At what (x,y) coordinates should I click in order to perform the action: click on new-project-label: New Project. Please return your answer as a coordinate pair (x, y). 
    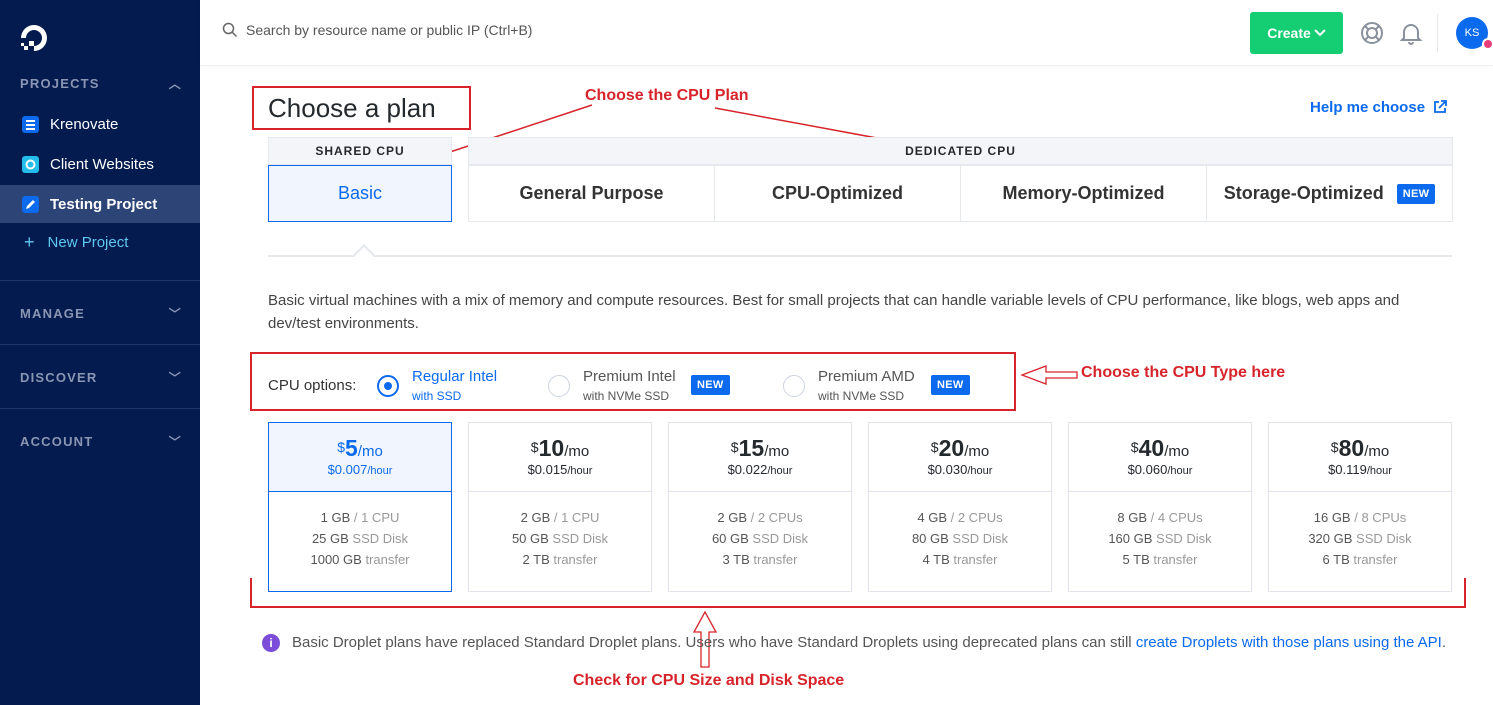
    Looking at the image, I should click on (88, 242).